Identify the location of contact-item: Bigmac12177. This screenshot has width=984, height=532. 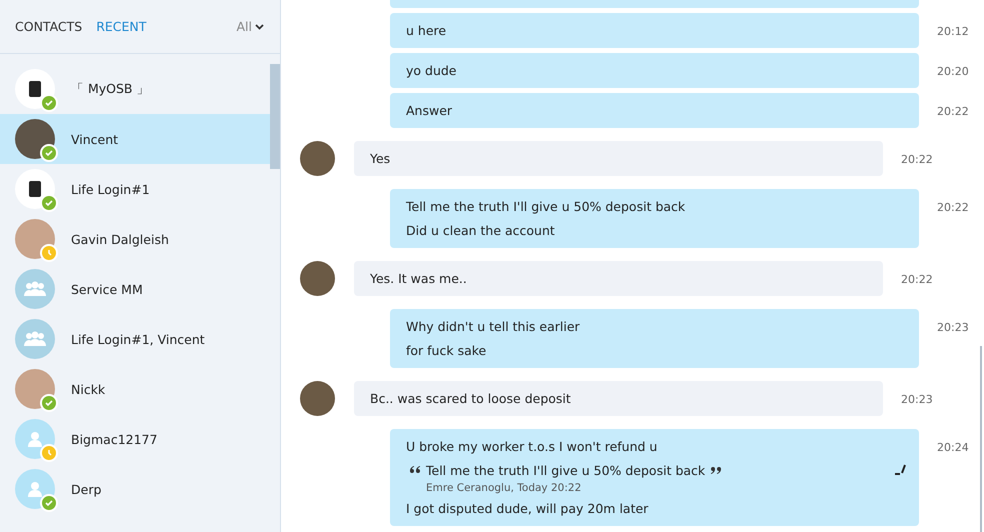
(135, 439).